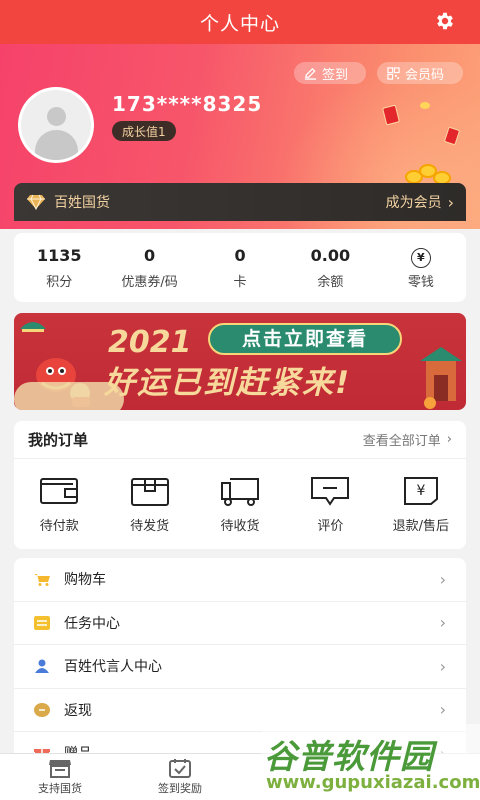 The width and height of the screenshot is (480, 800). What do you see at coordinates (240, 580) in the screenshot?
I see `menu-item-cart: 购物车 ›` at bounding box center [240, 580].